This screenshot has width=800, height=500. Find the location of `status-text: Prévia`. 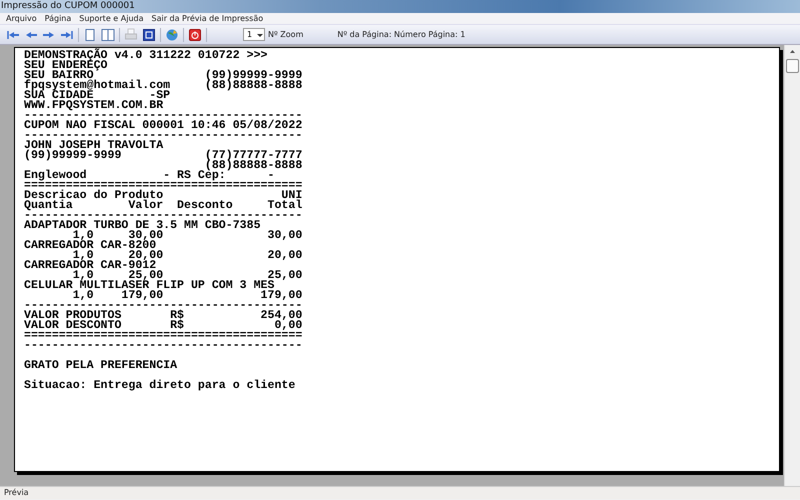

status-text: Prévia is located at coordinates (16, 492).